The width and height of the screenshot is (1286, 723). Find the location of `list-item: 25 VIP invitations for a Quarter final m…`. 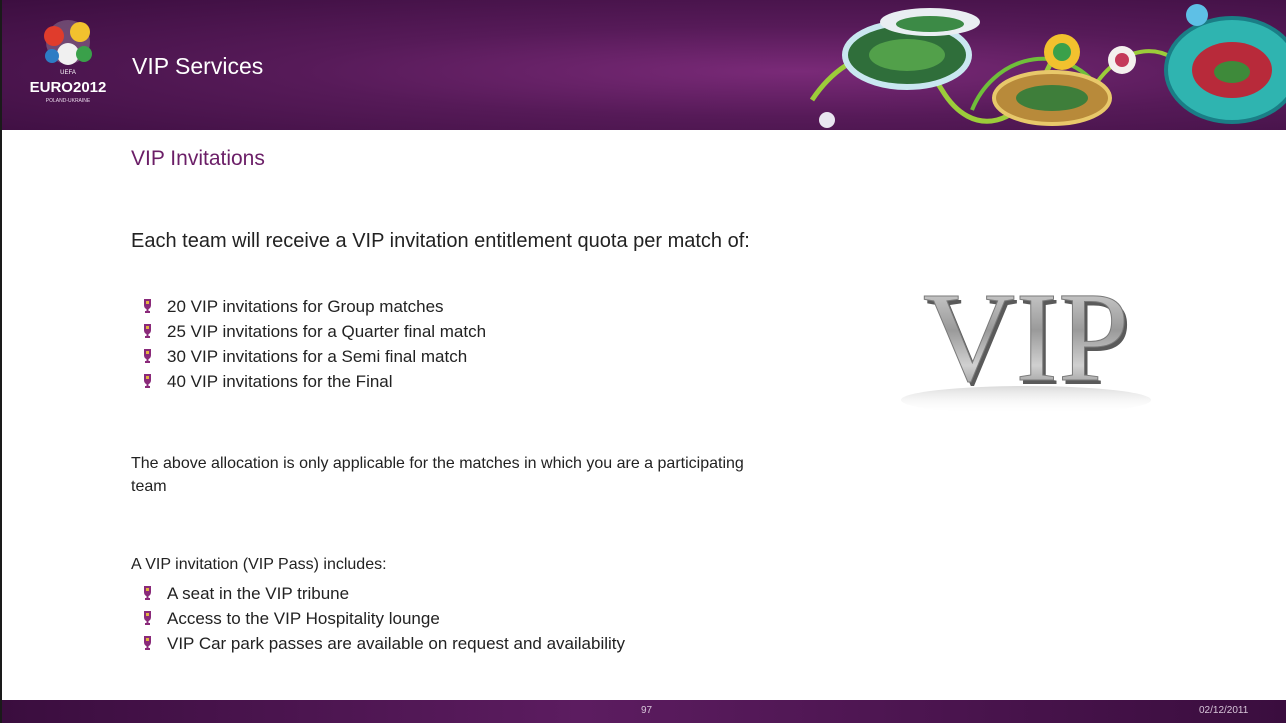

list-item: 25 VIP invitations for a Quarter final m… is located at coordinates (311, 331).